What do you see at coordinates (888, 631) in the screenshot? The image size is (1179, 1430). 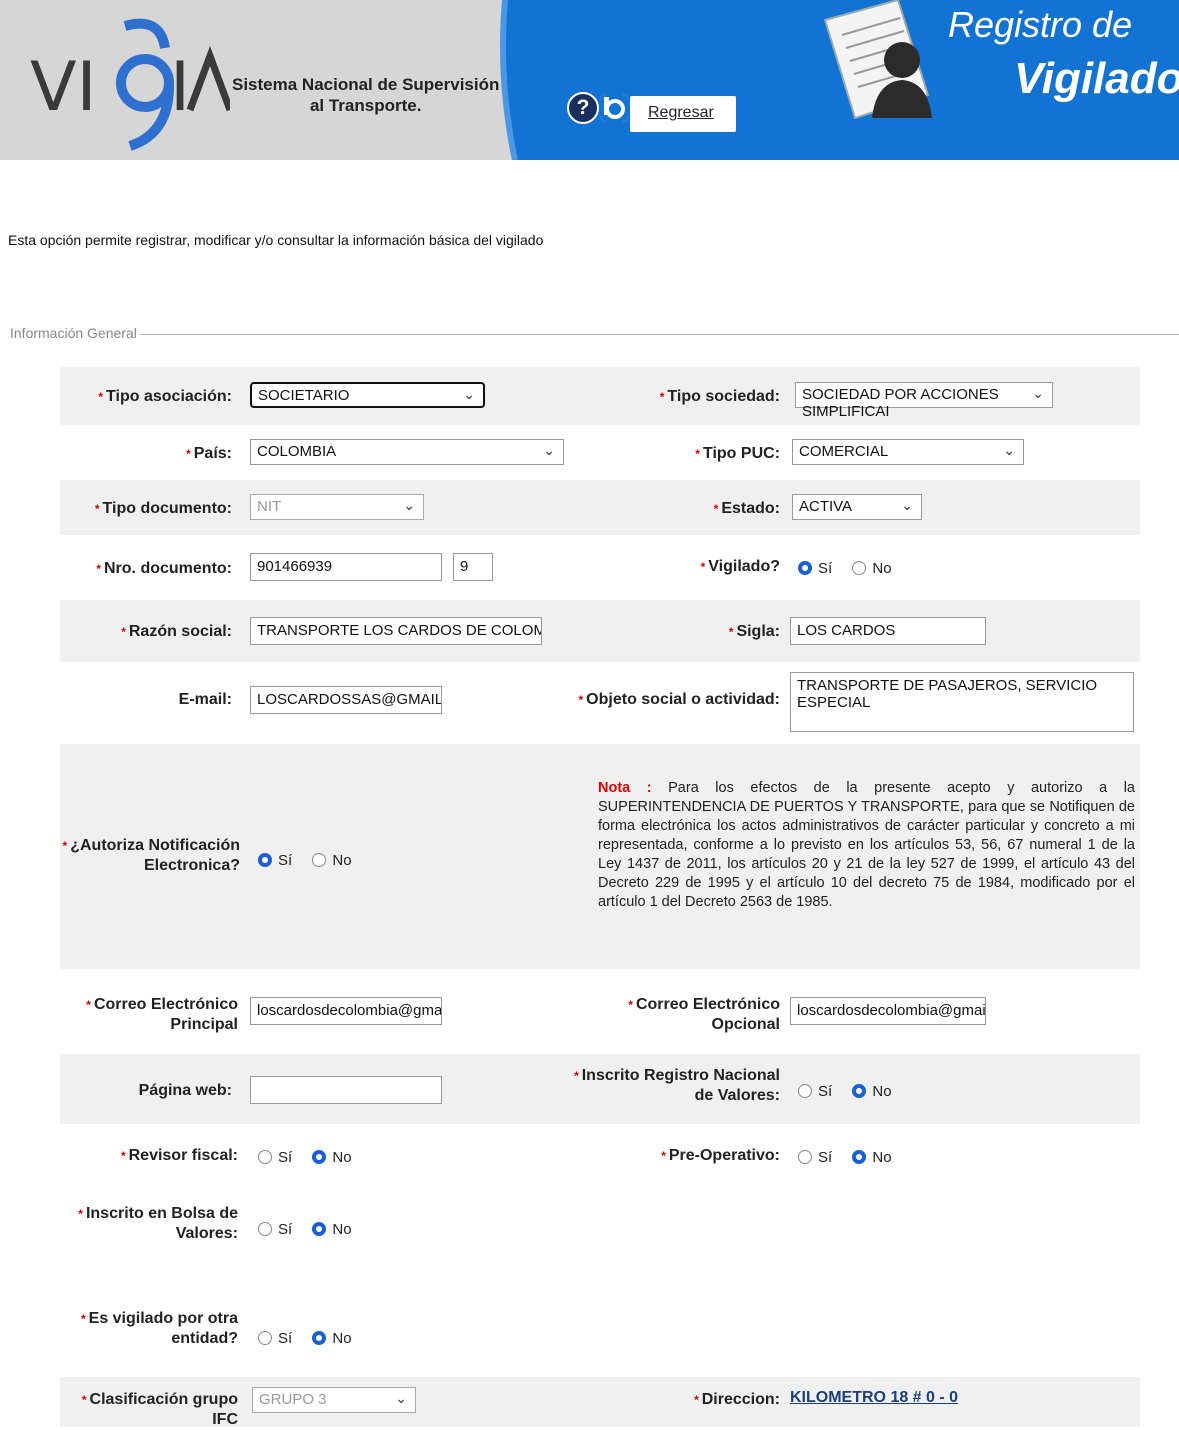 I see `sigla-input: LOS CARDOS` at bounding box center [888, 631].